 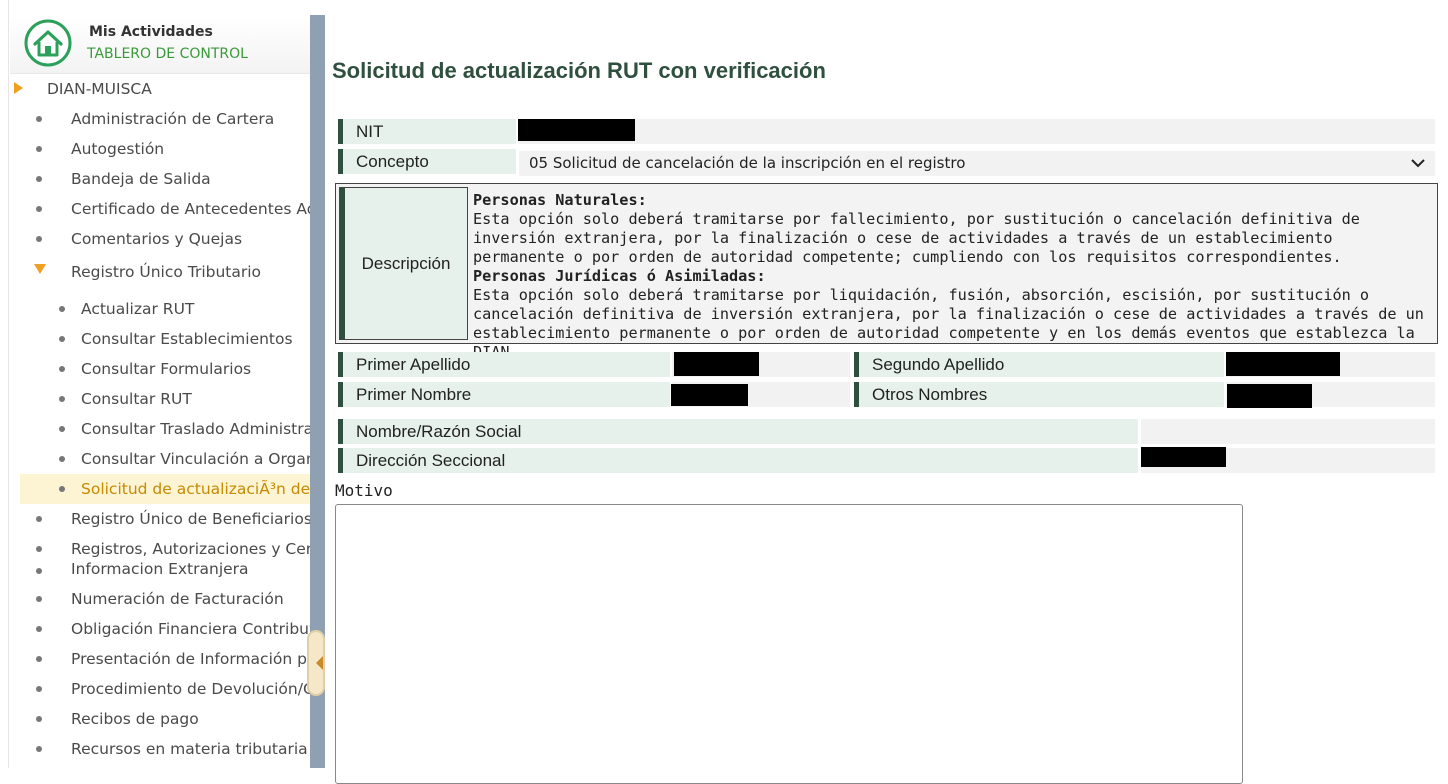 What do you see at coordinates (1269, 396) in the screenshot?
I see `redacted-otros-nombres` at bounding box center [1269, 396].